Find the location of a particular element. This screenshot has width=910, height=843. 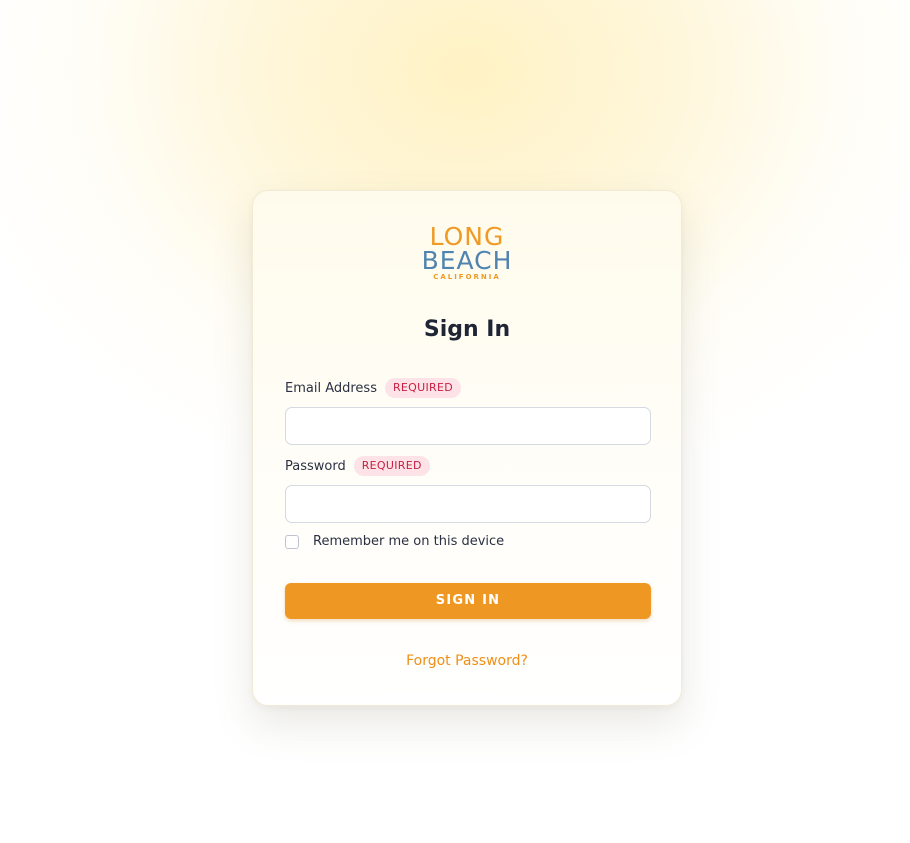

long-beach-logo: LONG BEACH CALIFORNIA is located at coordinates (467, 252).